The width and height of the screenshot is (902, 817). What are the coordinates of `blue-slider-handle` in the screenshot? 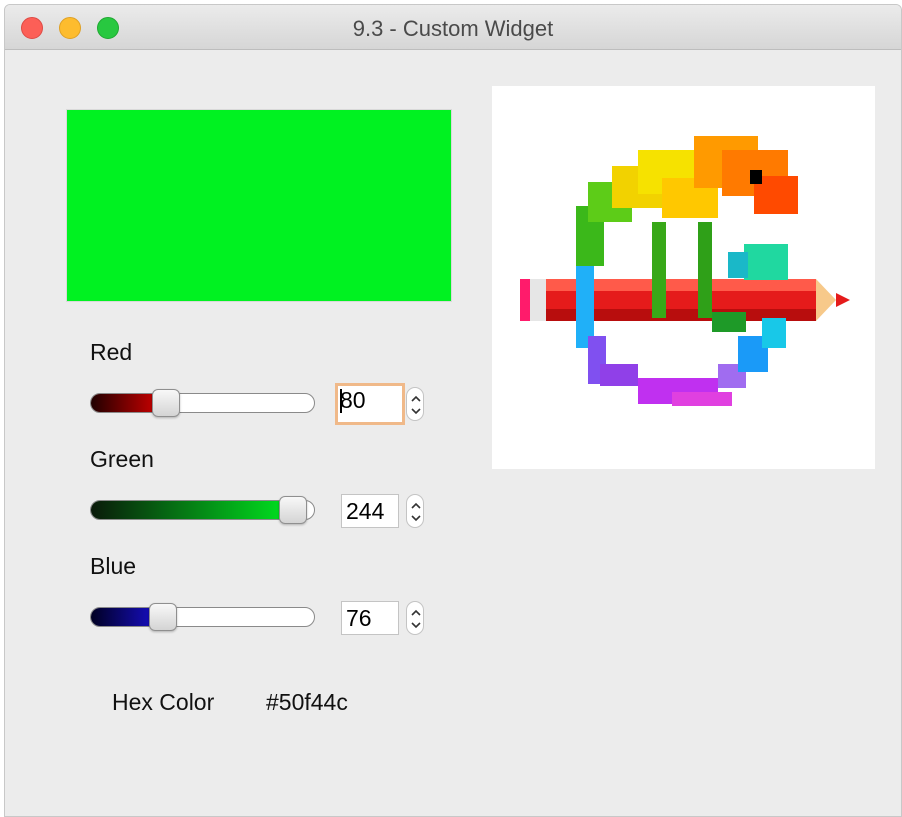 It's located at (162, 617).